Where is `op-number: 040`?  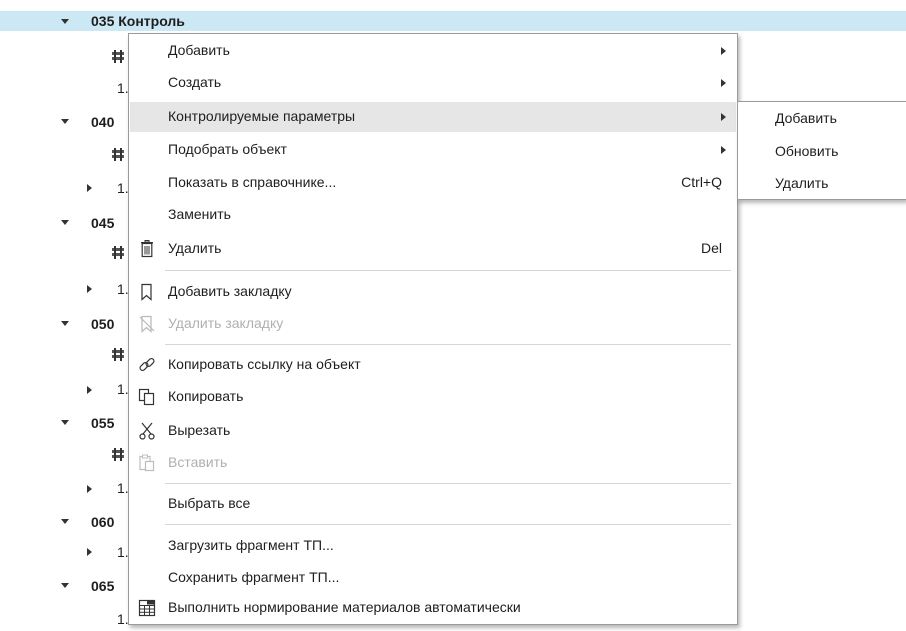
op-number: 040 is located at coordinates (103, 122).